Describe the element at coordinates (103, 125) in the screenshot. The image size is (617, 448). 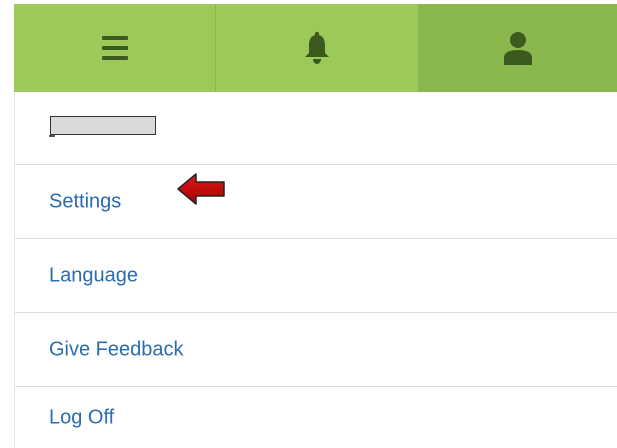
I see `redacted-user-name` at that location.